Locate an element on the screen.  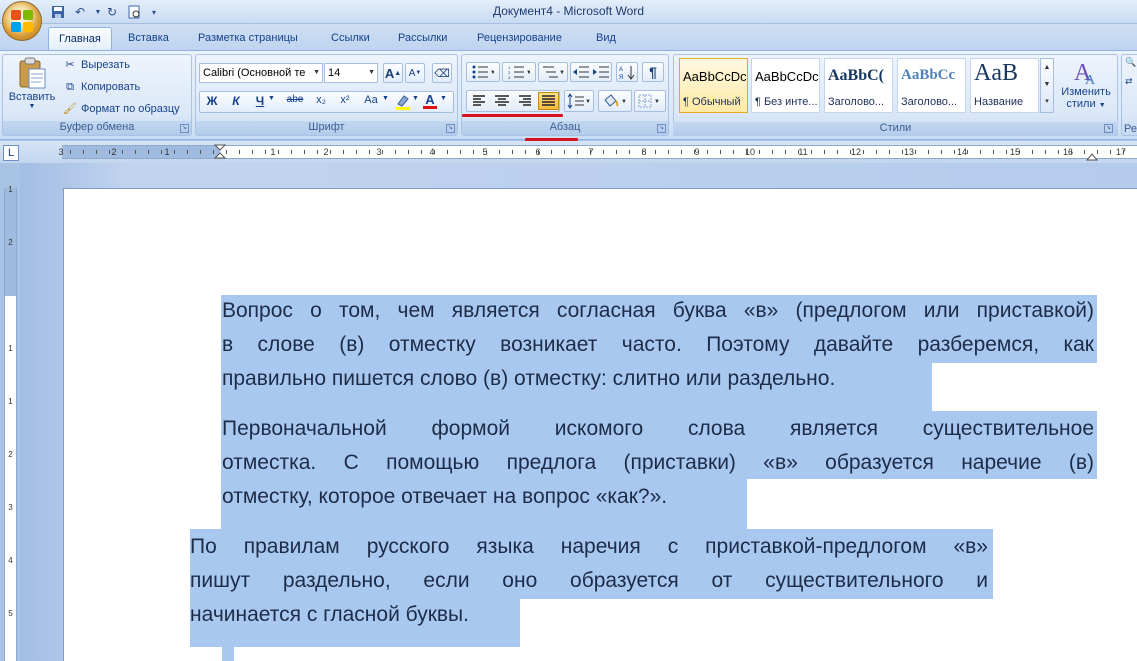
change-case-dropdown-icon: ▼ is located at coordinates (385, 98).